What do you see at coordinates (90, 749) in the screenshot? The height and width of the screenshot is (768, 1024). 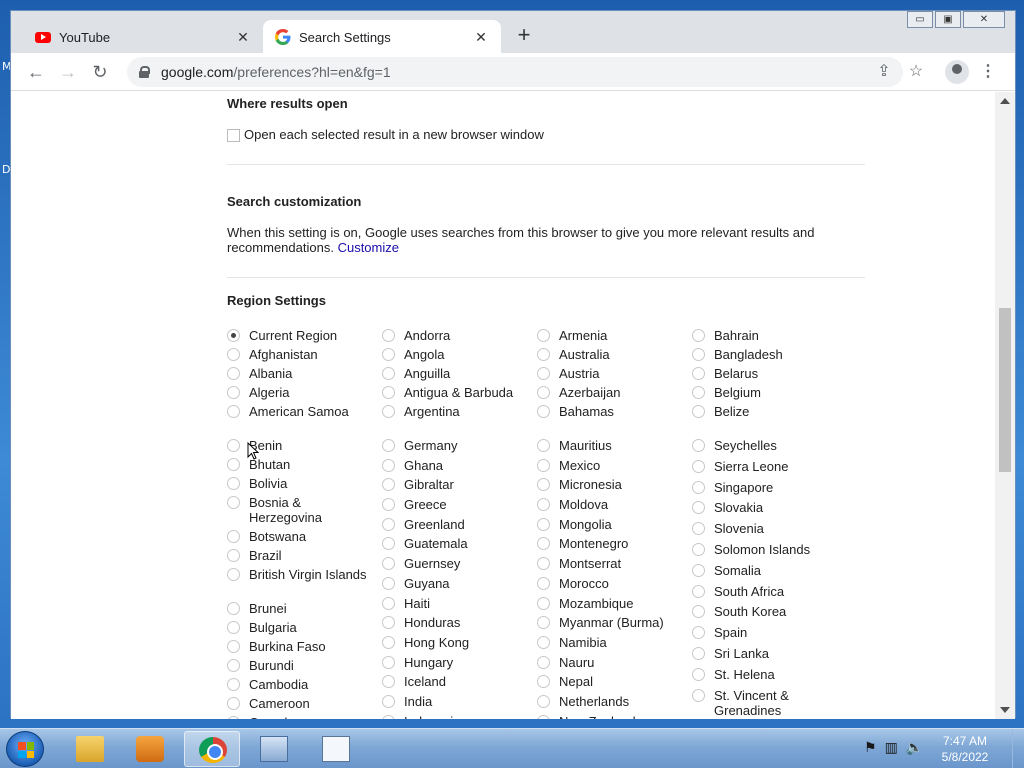 I see `taskbar-explorer` at bounding box center [90, 749].